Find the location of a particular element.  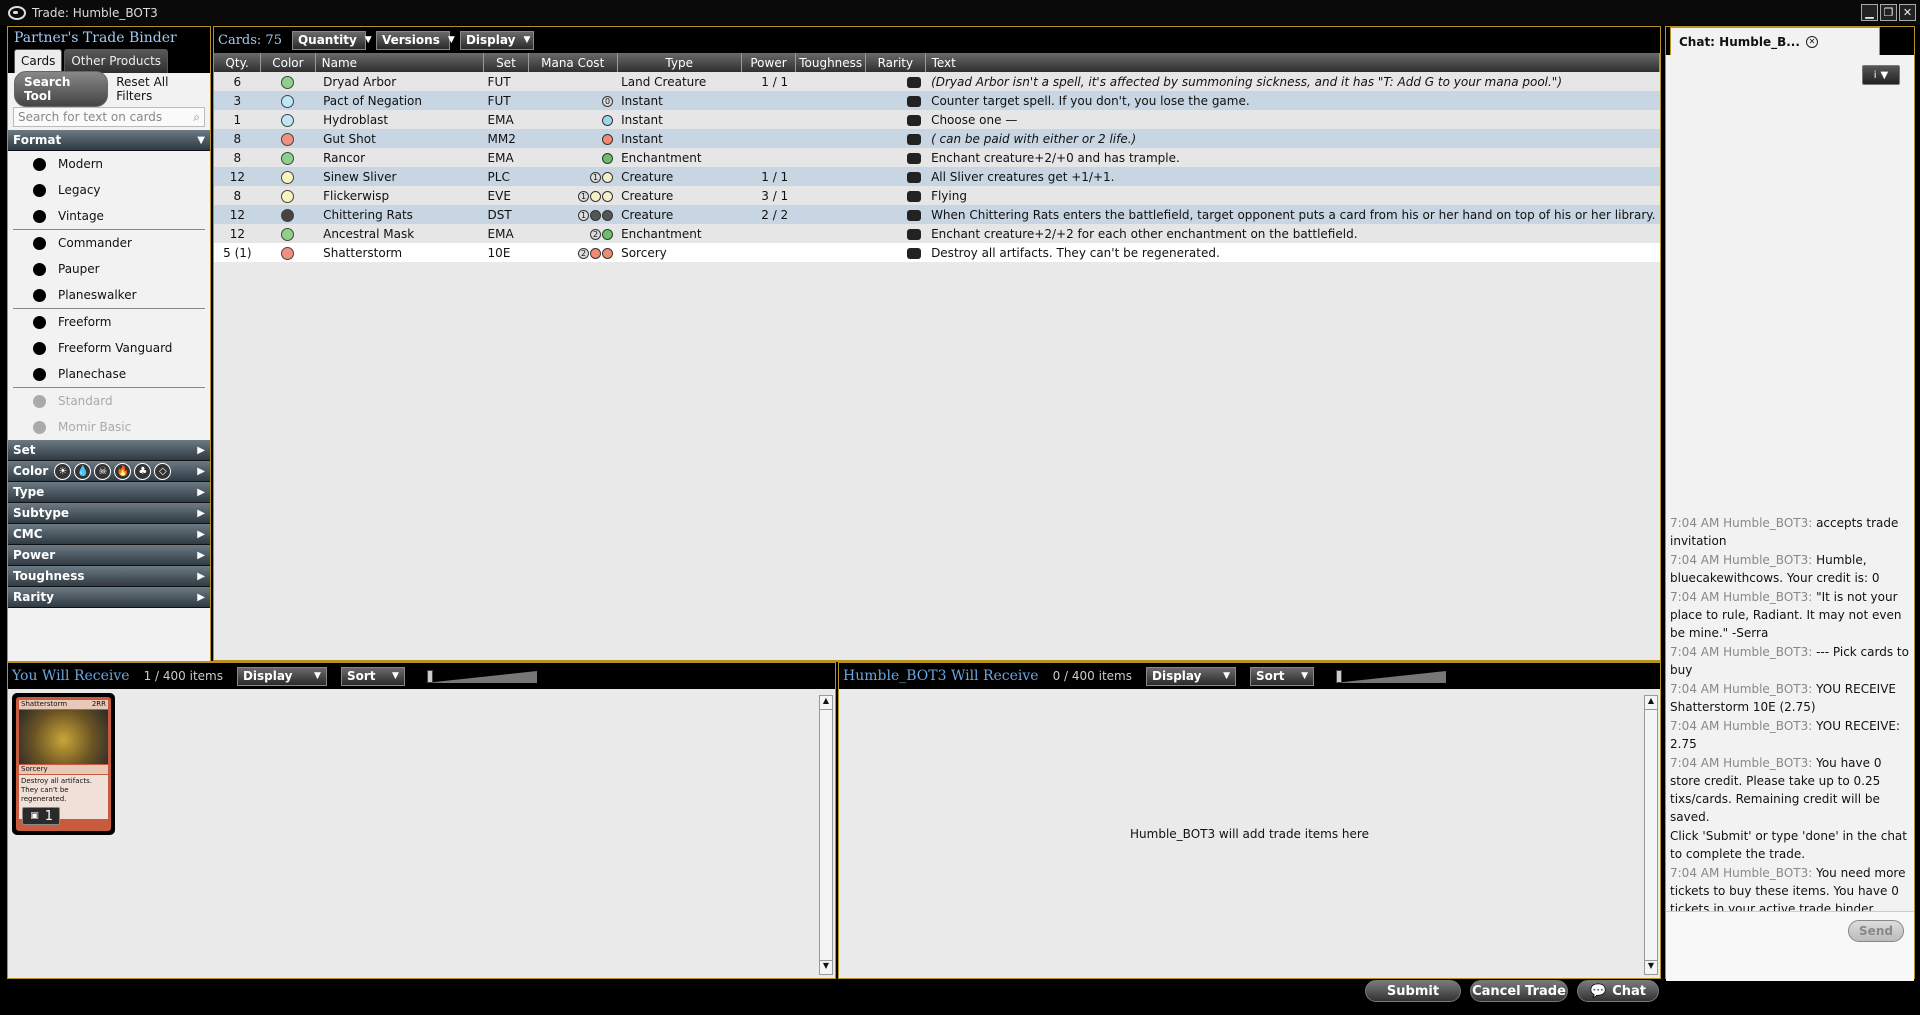

filter-section-type: Type ▶ is located at coordinates (109, 492).